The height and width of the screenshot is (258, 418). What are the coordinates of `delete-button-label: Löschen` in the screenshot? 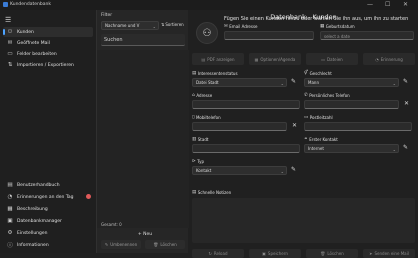 It's located at (168, 244).